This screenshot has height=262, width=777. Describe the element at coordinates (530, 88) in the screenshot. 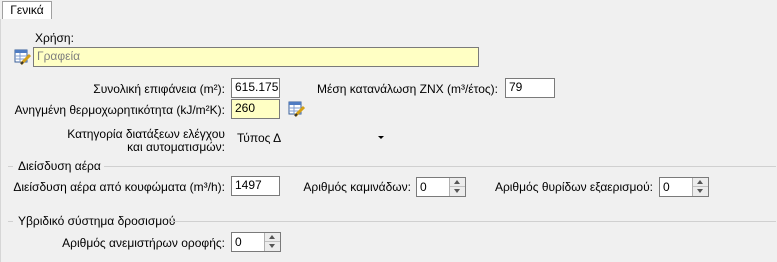

I see `avg-dhw-field: 79` at that location.